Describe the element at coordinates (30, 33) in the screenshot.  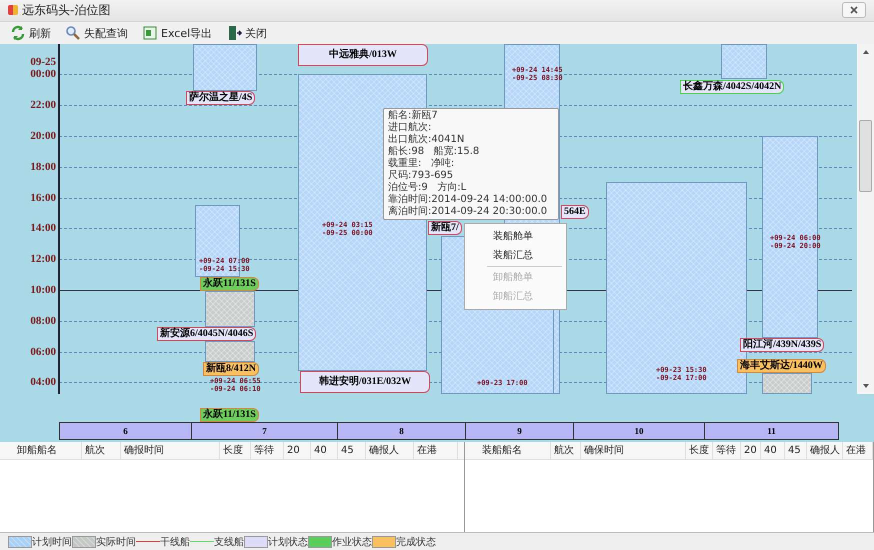
I see `toolbar-button: 刷新` at that location.